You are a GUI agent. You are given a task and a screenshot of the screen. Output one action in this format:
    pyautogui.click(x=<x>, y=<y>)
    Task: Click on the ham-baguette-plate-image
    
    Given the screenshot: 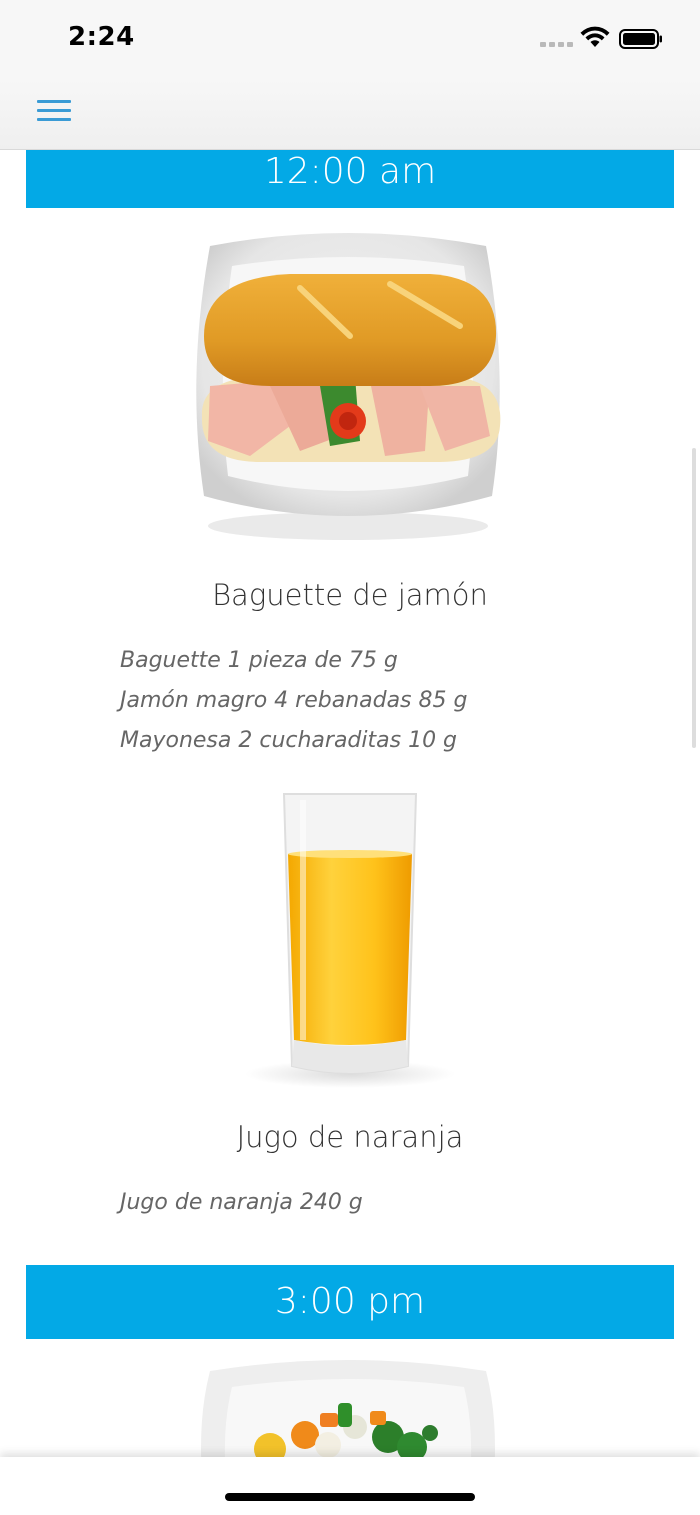 What is the action you would take?
    pyautogui.click(x=348, y=386)
    